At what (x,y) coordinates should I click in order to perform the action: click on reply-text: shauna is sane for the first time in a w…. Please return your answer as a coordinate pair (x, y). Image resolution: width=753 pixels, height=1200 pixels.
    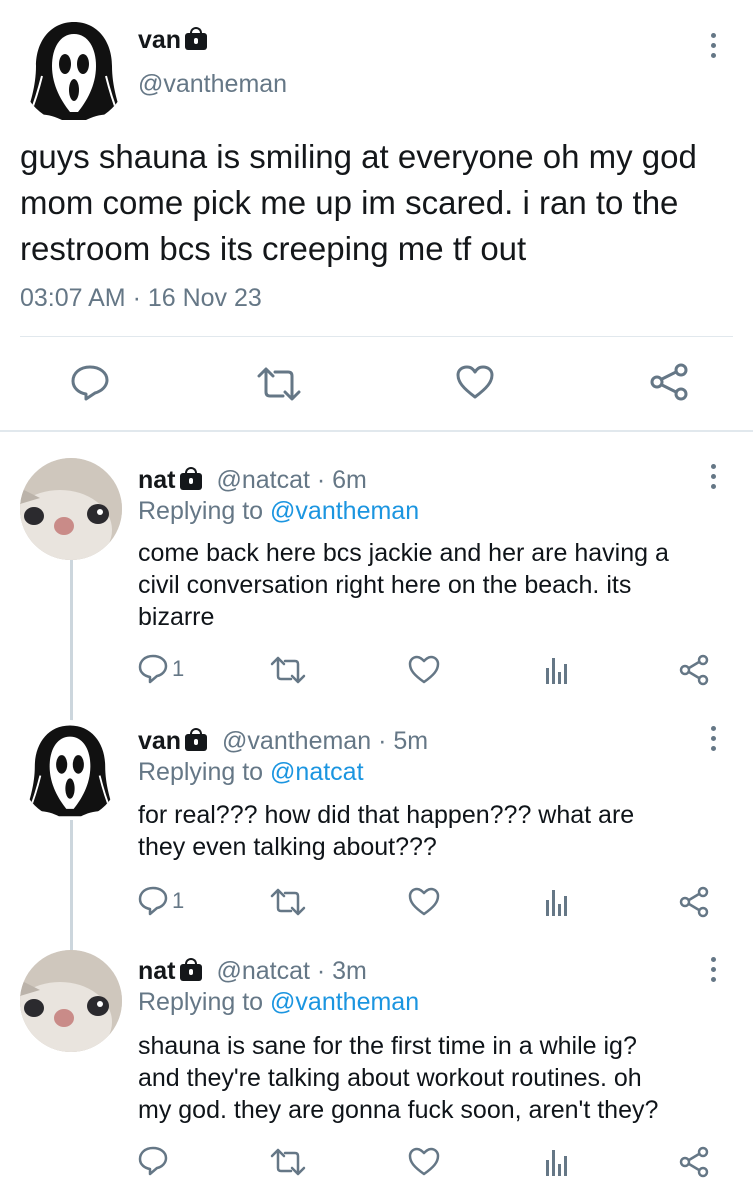
    Looking at the image, I should click on (398, 1078).